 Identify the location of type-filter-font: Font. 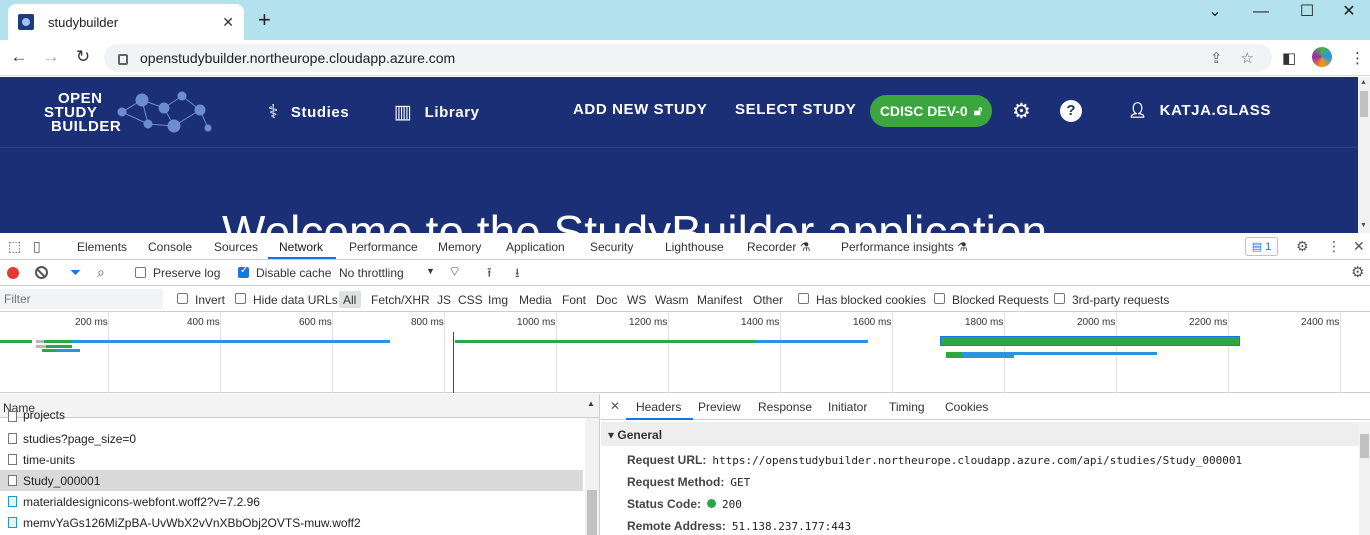
(574, 300).